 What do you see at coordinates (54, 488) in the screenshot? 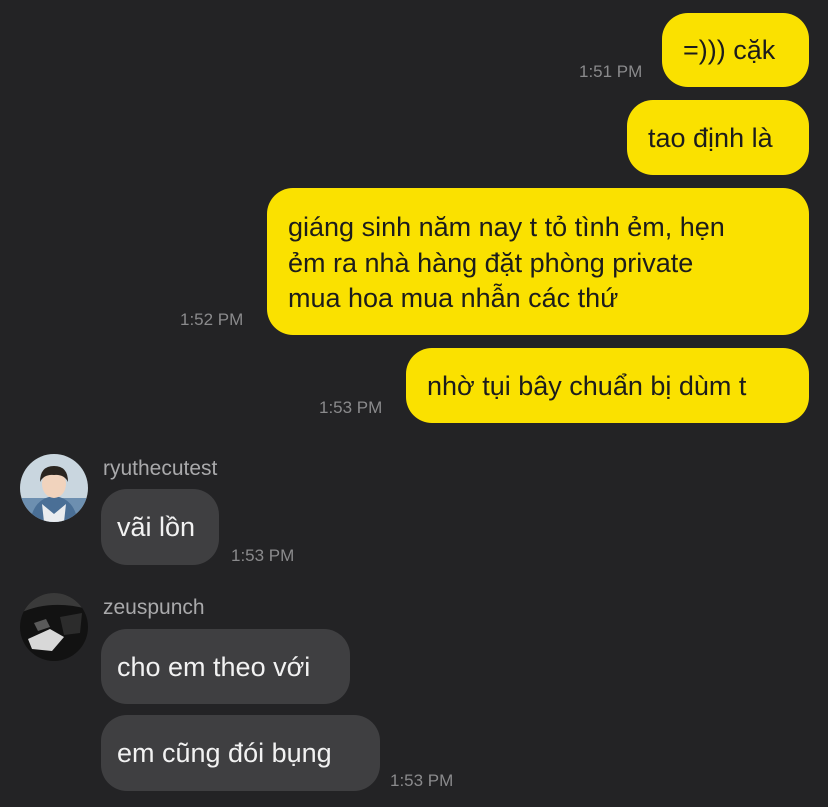
I see `user-photo-icon` at bounding box center [54, 488].